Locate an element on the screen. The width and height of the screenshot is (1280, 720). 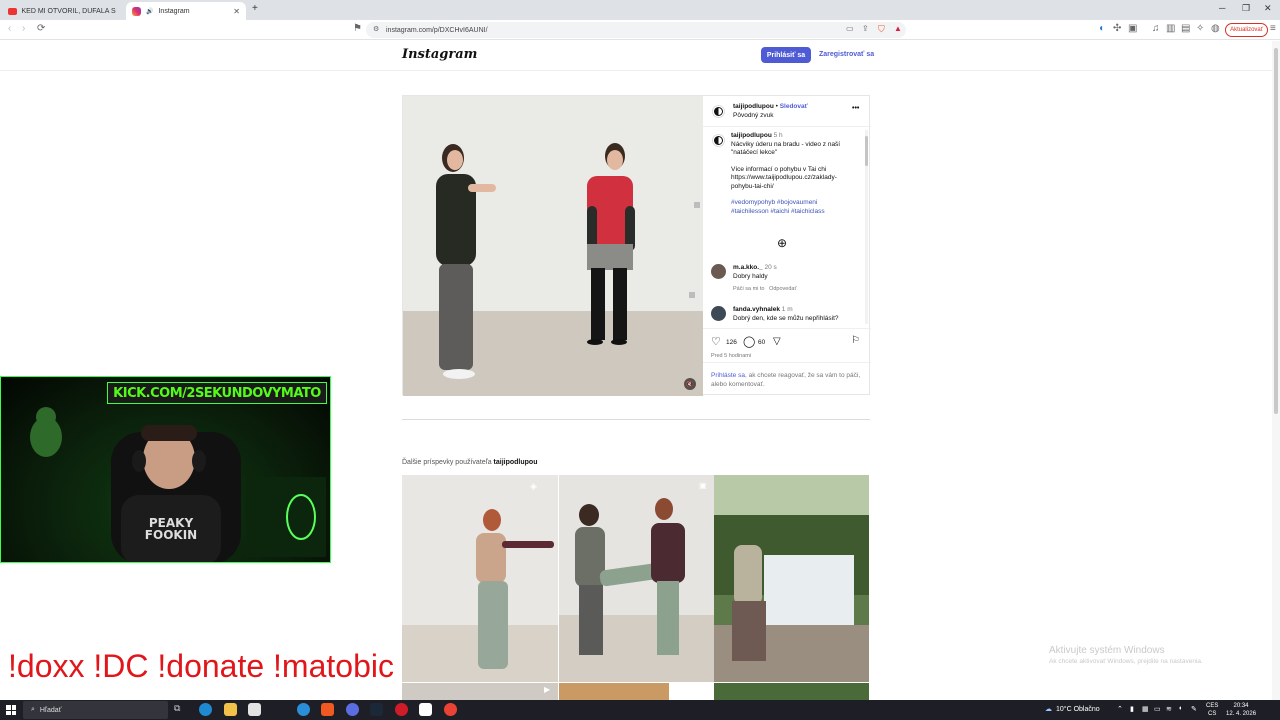
login-button: Prihlásiť sa is located at coordinates (786, 55).